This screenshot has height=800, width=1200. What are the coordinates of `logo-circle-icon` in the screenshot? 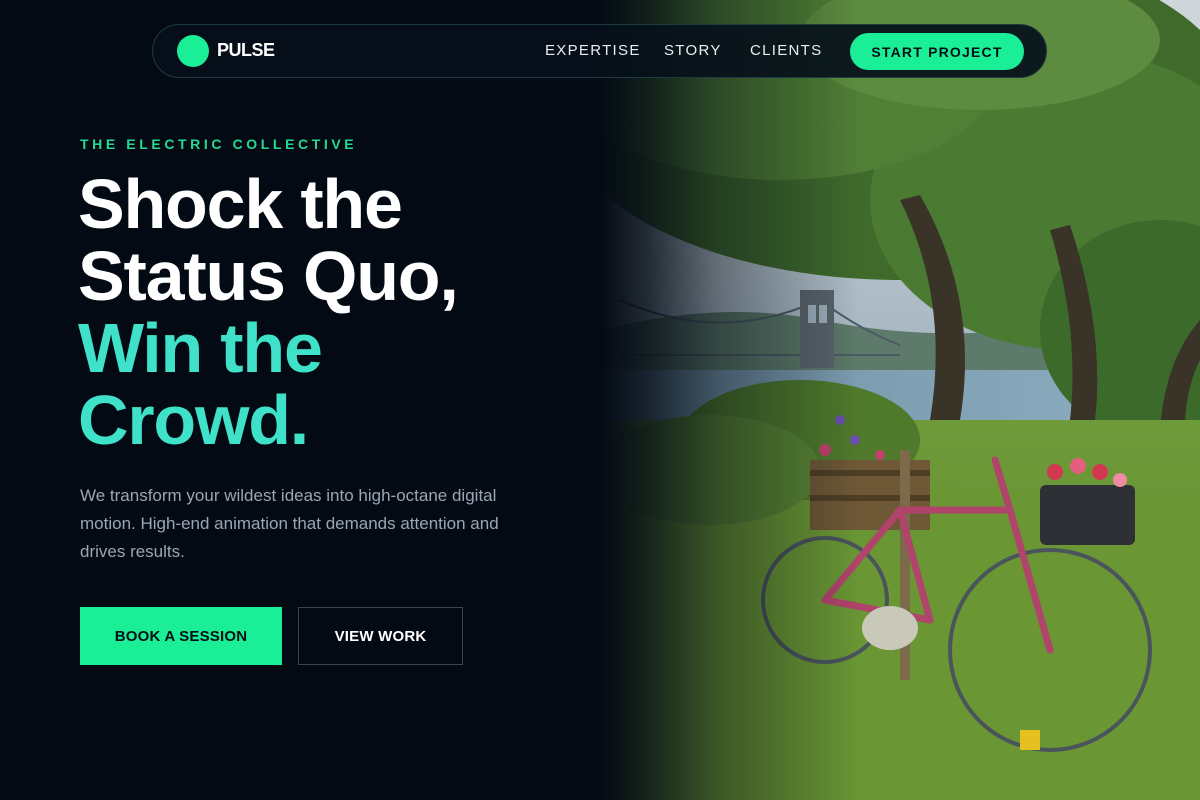 It's located at (193, 51).